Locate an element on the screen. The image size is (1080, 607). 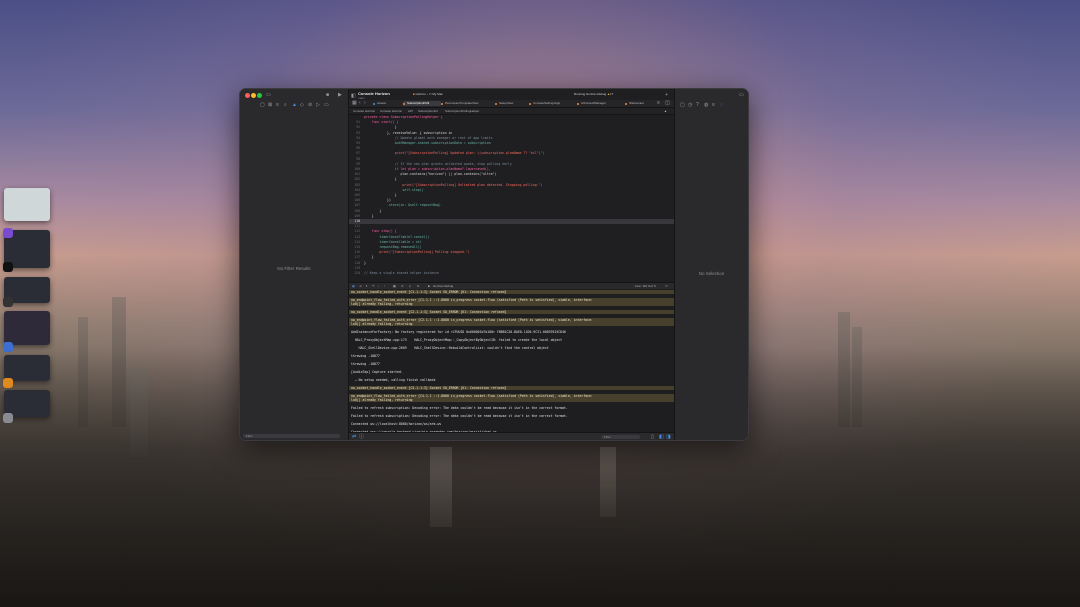
test-icon: ◇ is located at coordinates (302, 105).